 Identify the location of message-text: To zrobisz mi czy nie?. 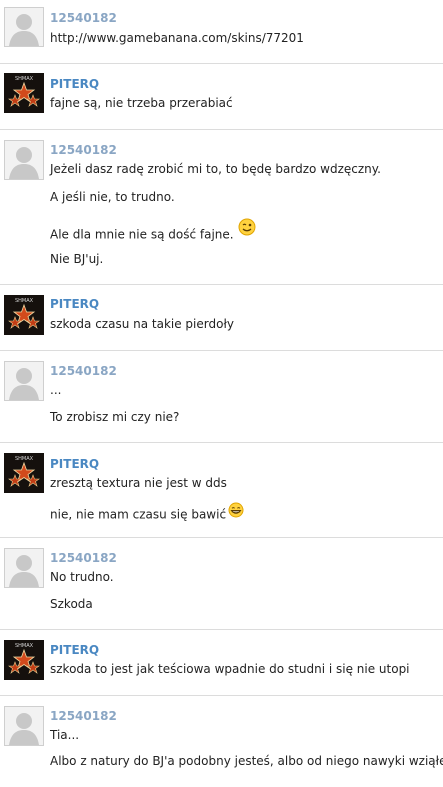
(115, 417).